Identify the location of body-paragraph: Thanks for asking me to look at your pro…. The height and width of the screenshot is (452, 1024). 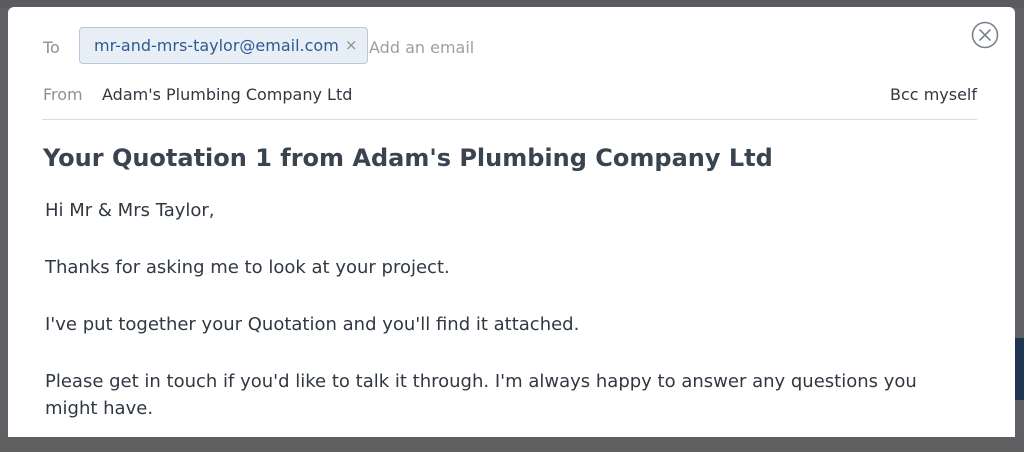
(247, 267).